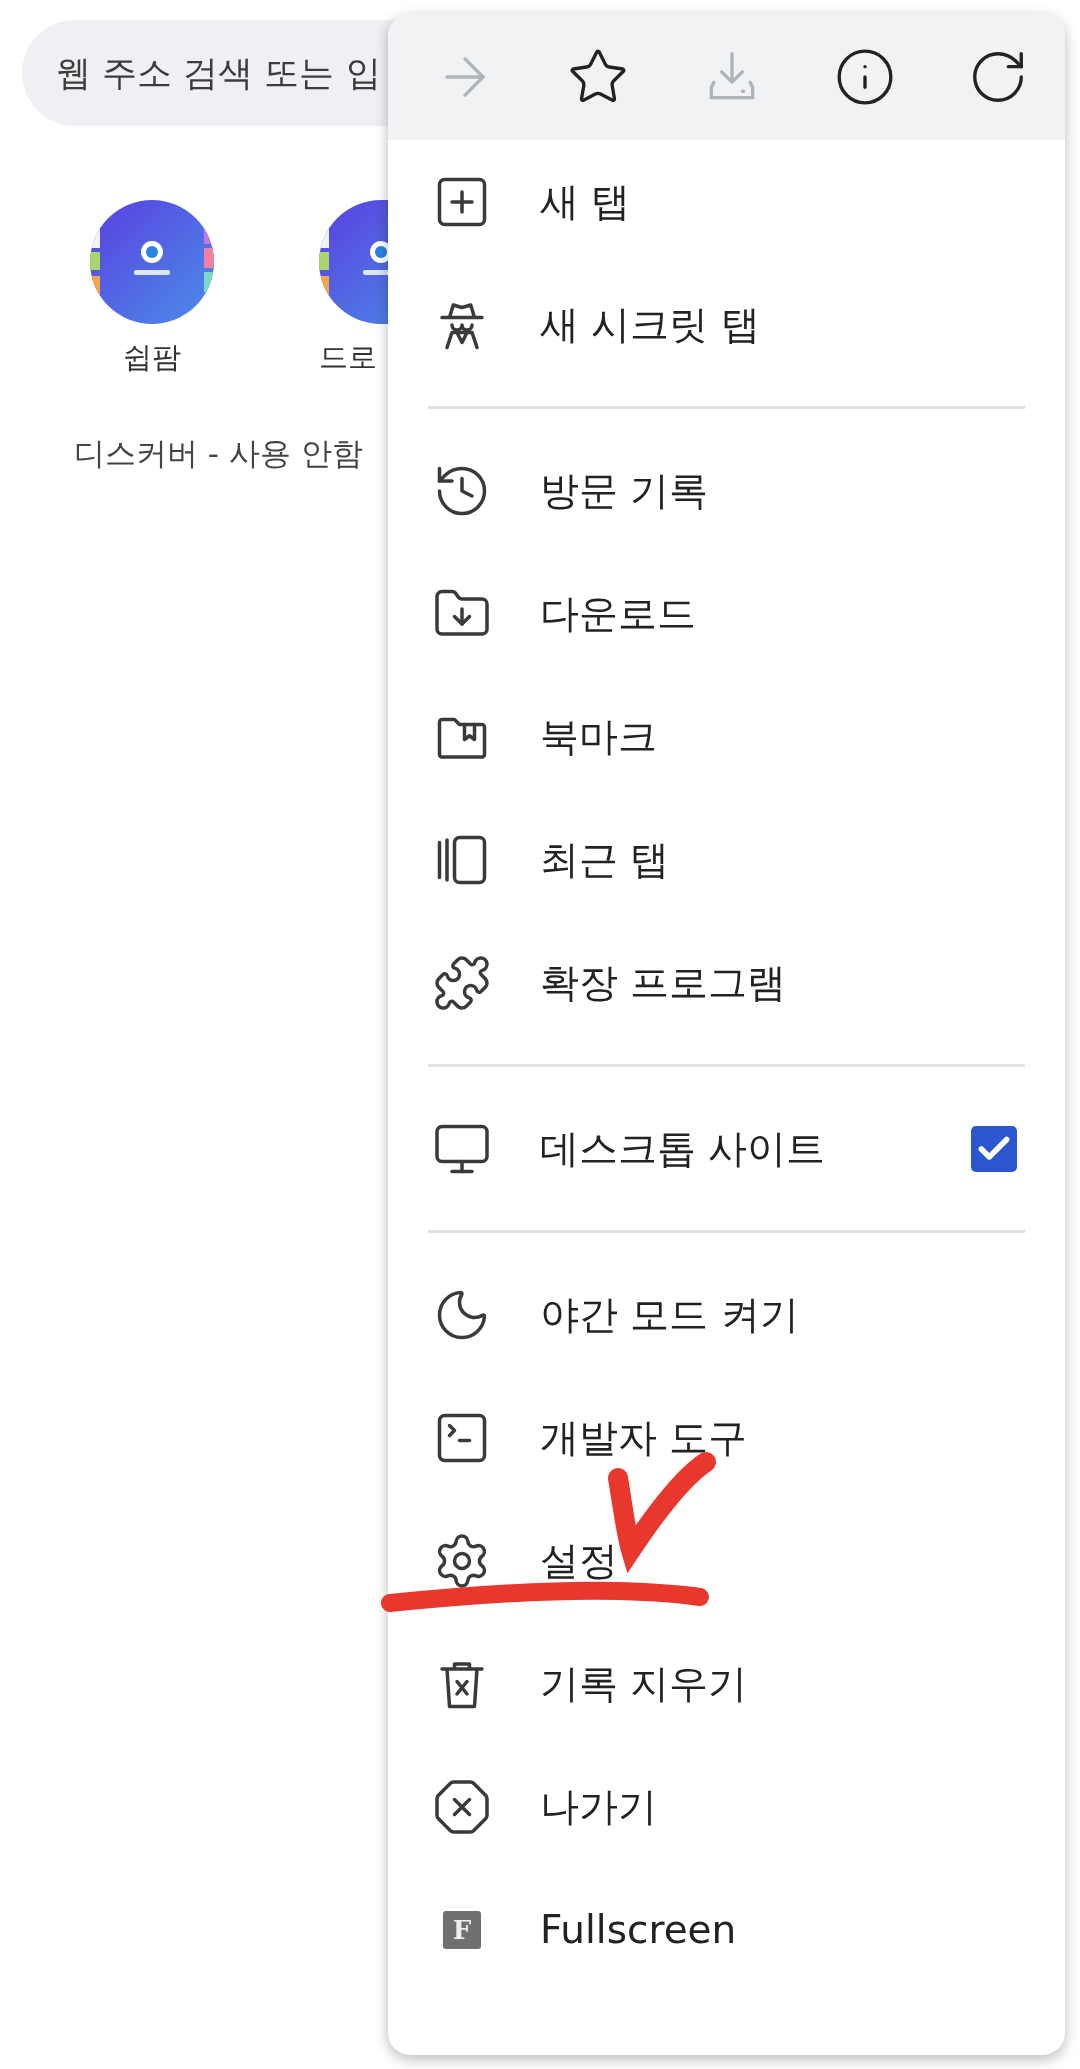 This screenshot has width=1080, height=2069. Describe the element at coordinates (218, 453) in the screenshot. I see `discover-status-text: 디스커버 - 사용 안함` at that location.